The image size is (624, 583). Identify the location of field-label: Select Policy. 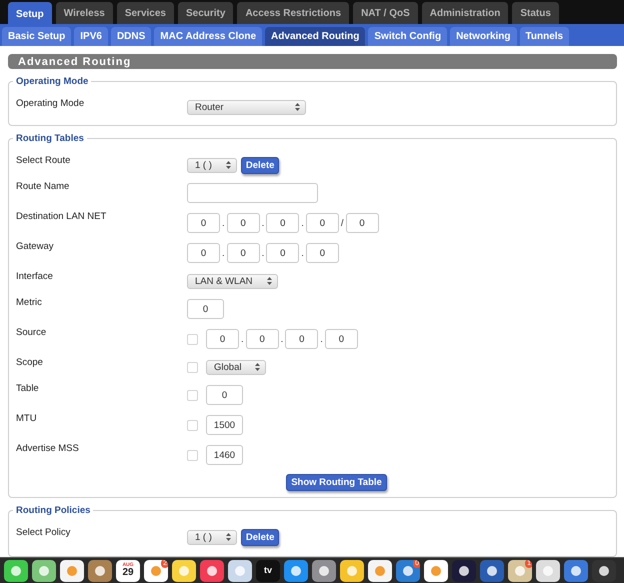
(44, 532).